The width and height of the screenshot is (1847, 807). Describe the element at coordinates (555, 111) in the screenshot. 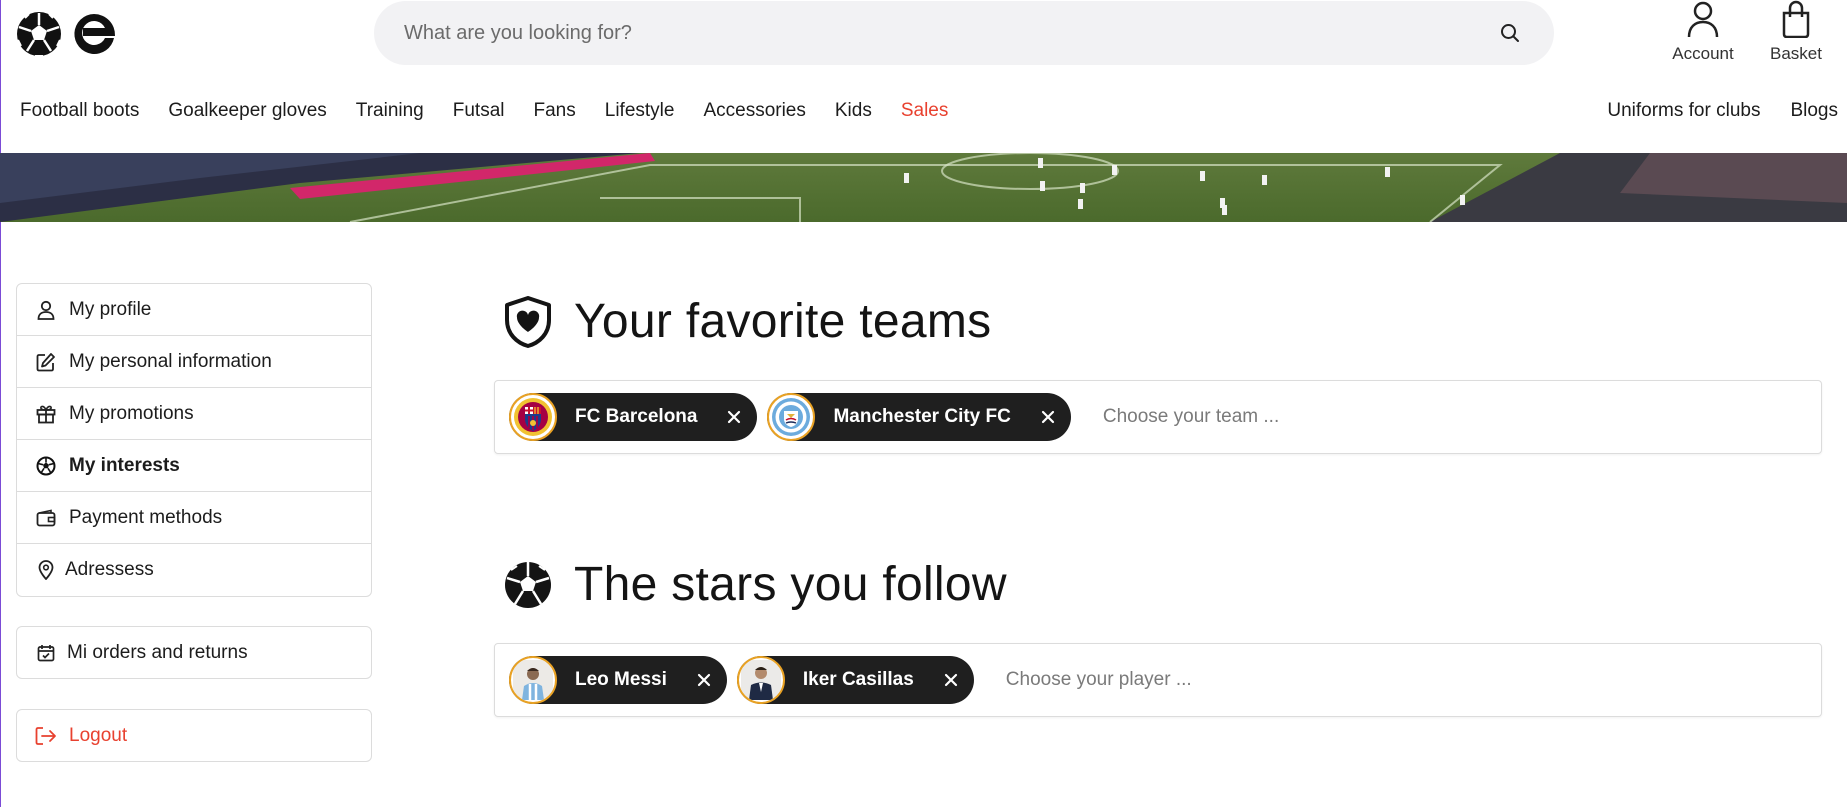

I see `nav-fans: Fans` at that location.